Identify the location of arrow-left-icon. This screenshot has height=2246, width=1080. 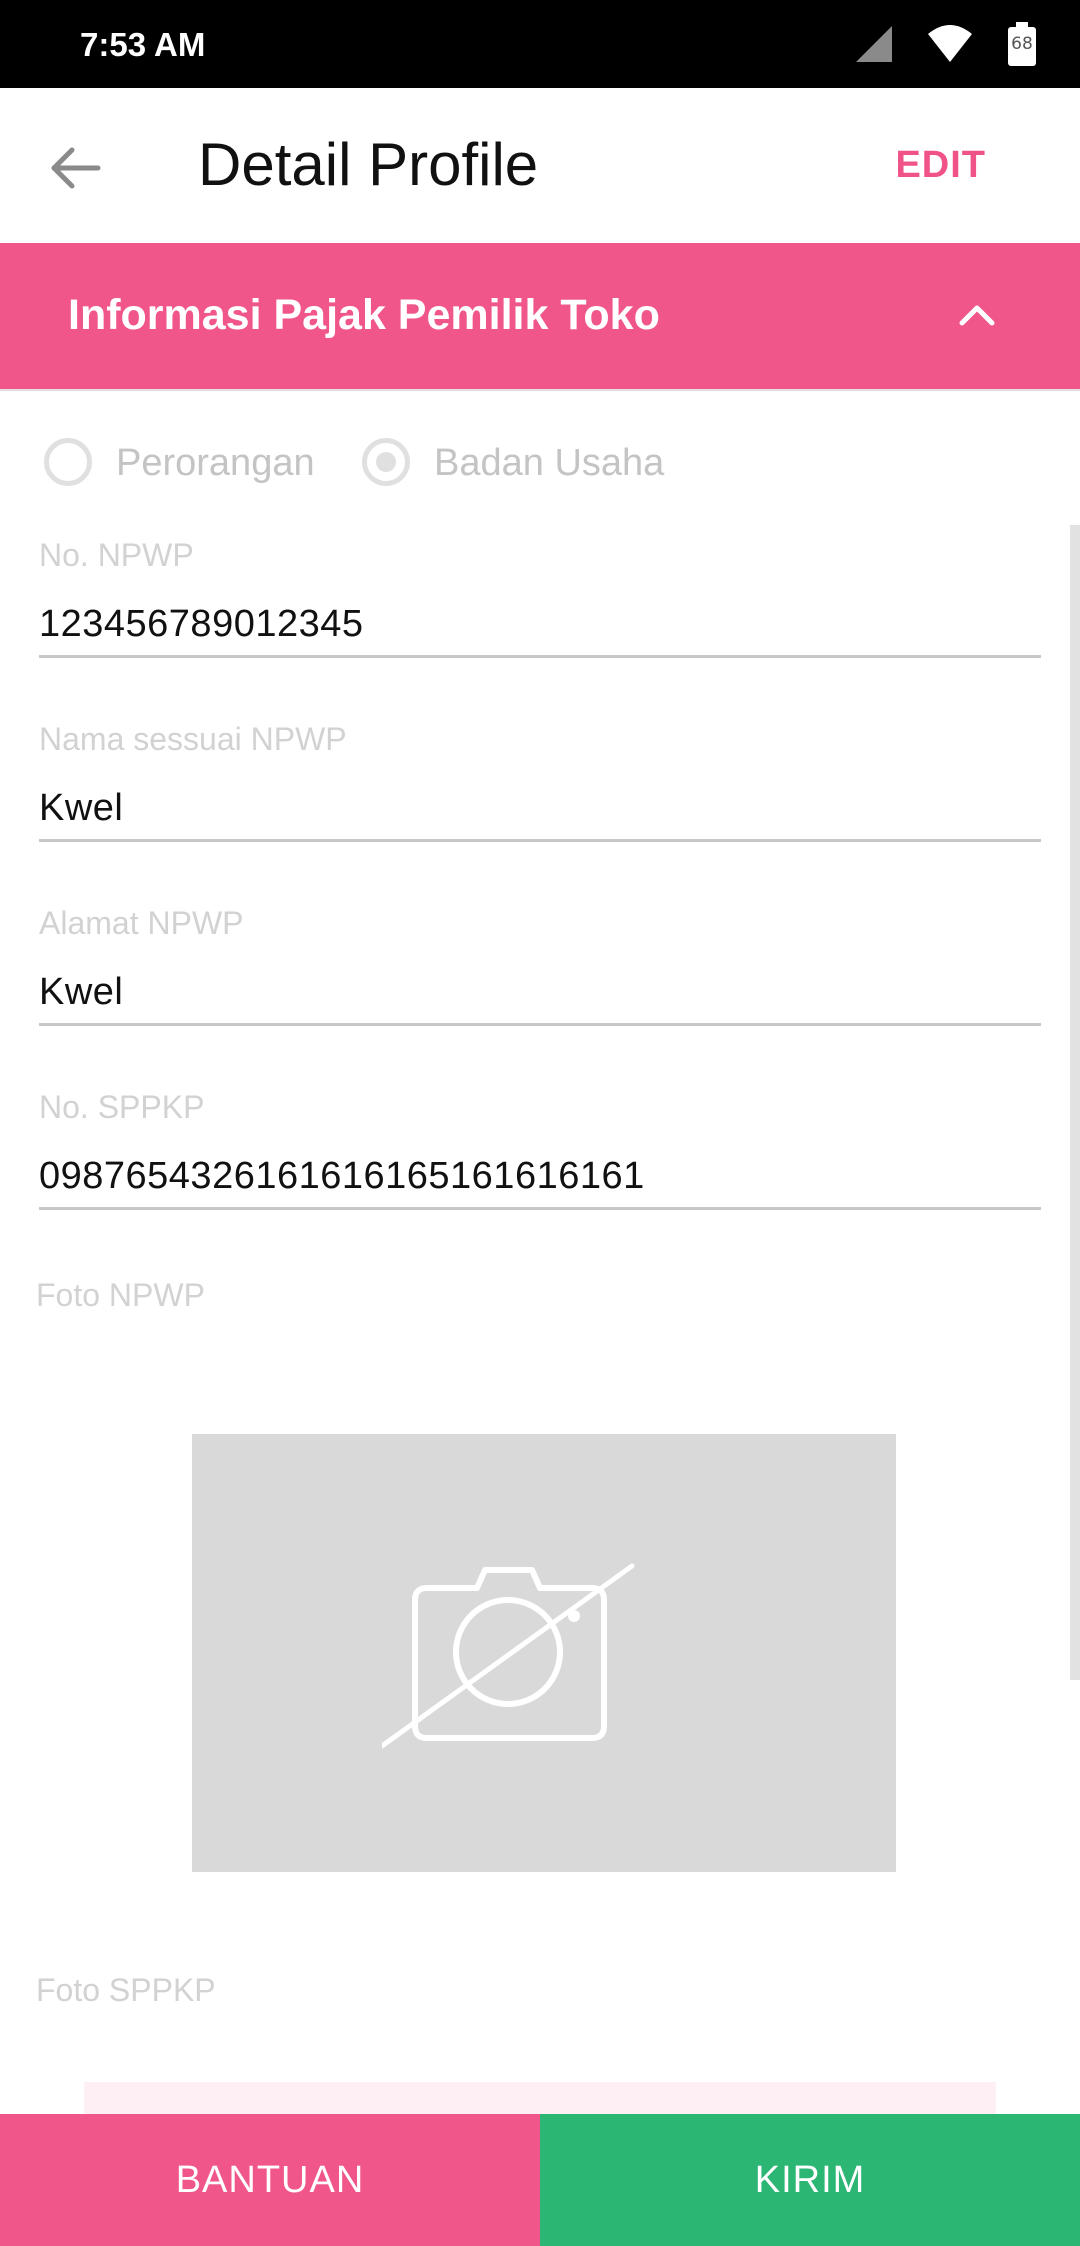
(76, 168).